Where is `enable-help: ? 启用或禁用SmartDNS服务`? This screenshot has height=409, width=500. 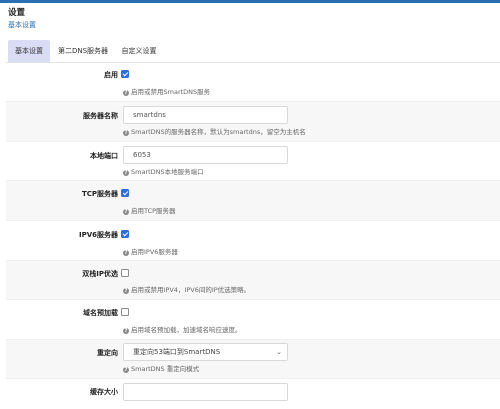
enable-help: ? 启用或禁用SmartDNS服务 is located at coordinates (166, 92).